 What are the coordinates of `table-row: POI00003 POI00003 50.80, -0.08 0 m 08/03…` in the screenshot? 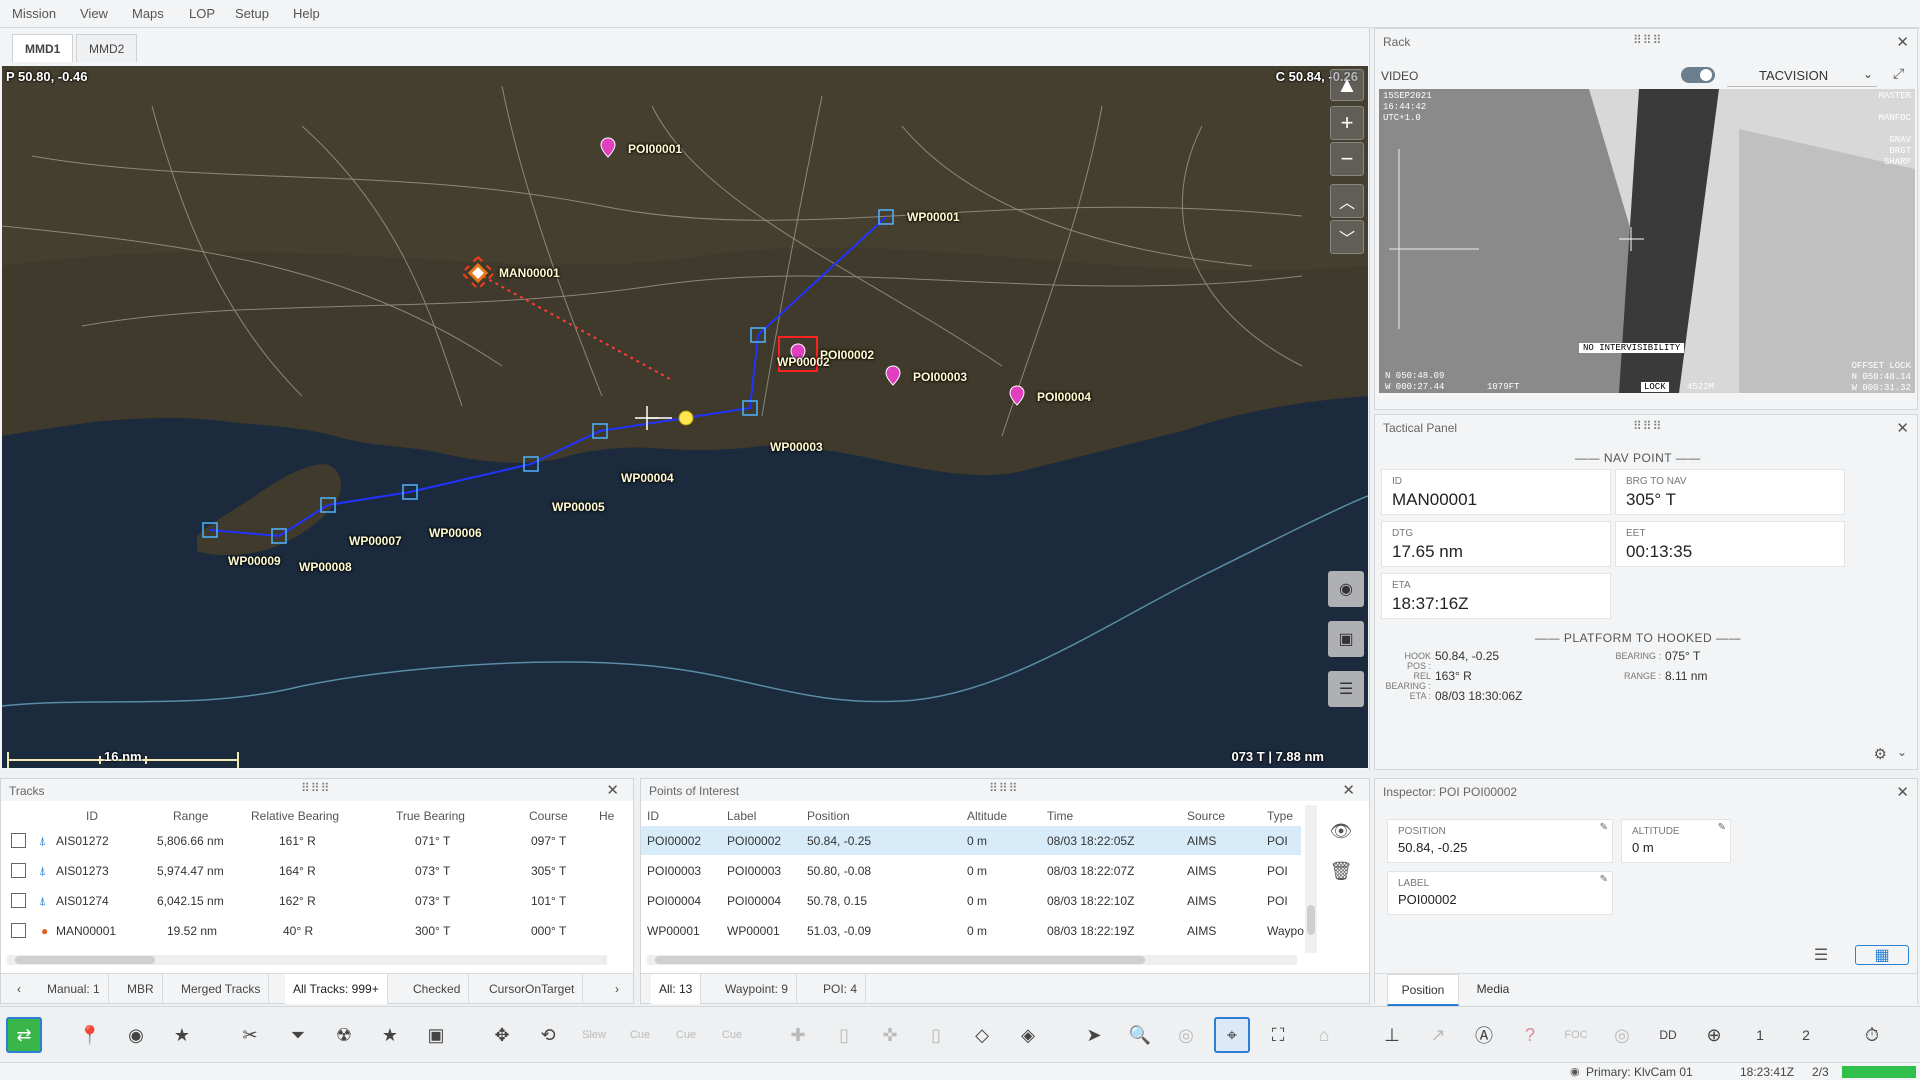 It's located at (971, 870).